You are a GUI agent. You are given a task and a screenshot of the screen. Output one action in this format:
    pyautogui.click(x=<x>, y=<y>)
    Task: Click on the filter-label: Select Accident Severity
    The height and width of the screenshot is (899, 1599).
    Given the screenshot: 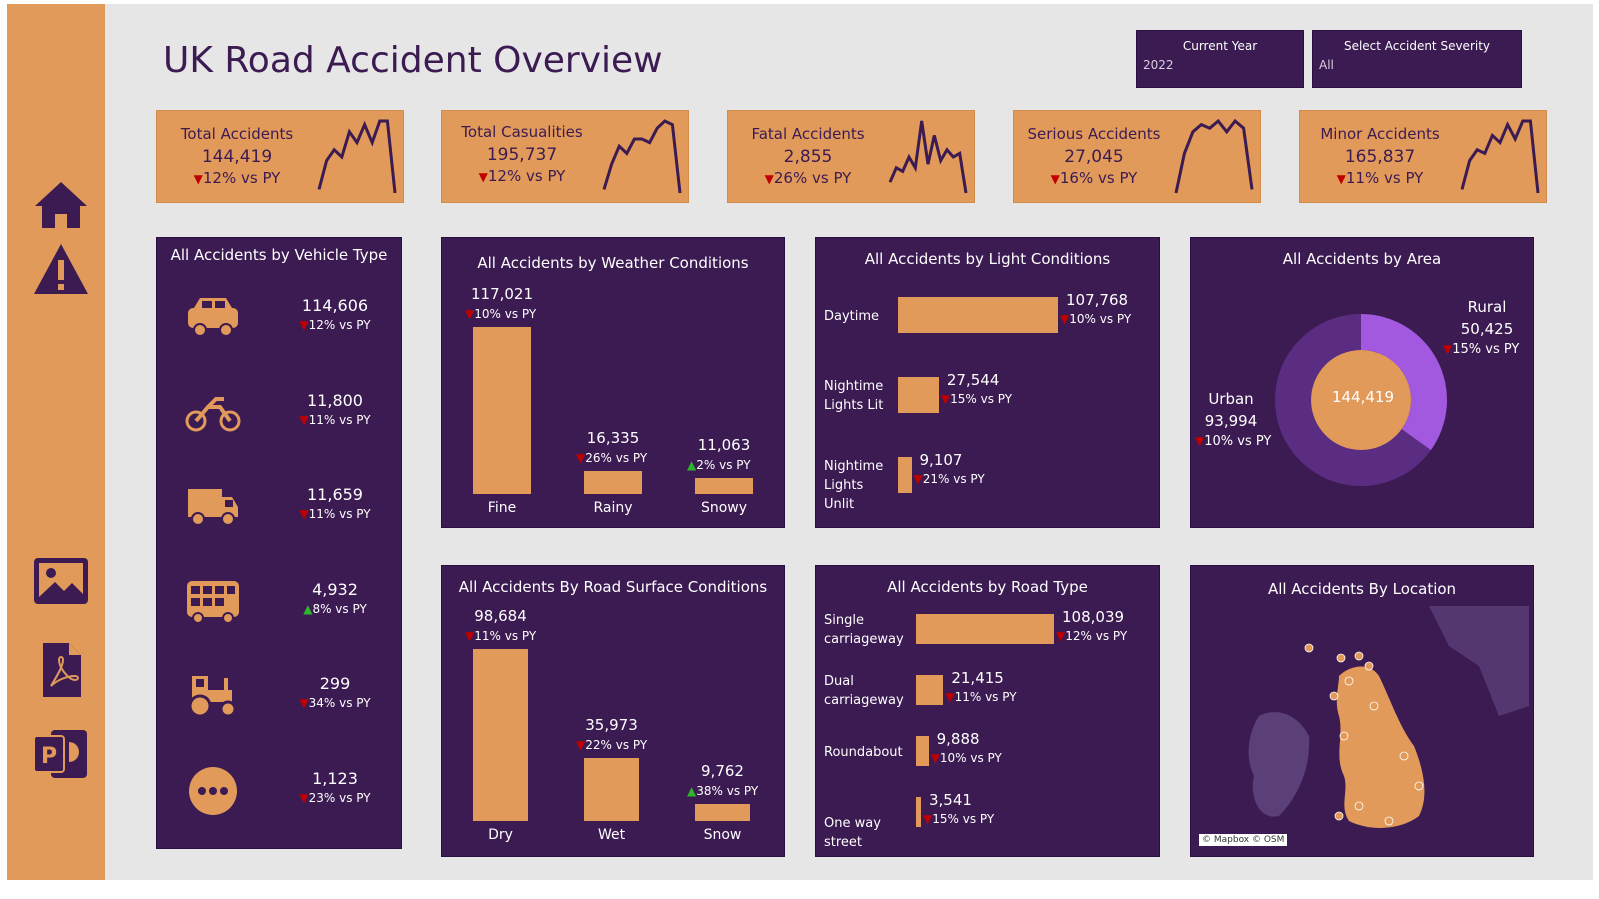 What is the action you would take?
    pyautogui.click(x=1417, y=46)
    